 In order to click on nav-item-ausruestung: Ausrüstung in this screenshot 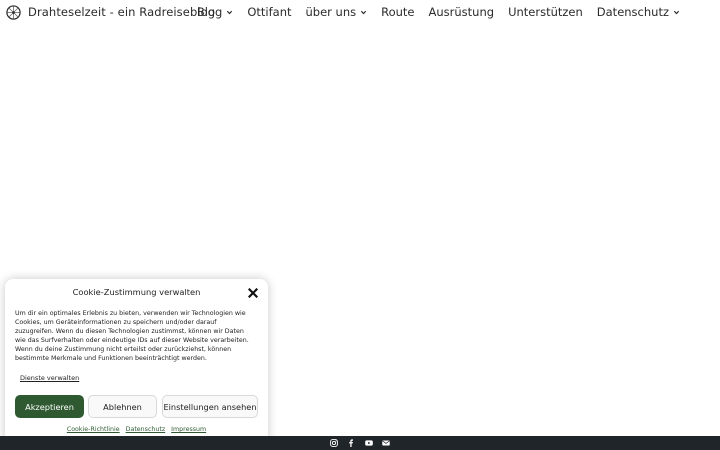, I will do `click(462, 12)`.